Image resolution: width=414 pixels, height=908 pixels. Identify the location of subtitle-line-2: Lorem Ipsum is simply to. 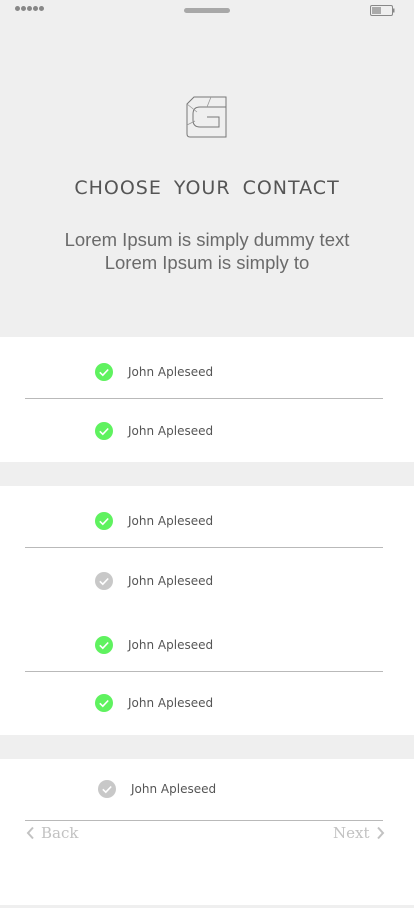
(207, 262).